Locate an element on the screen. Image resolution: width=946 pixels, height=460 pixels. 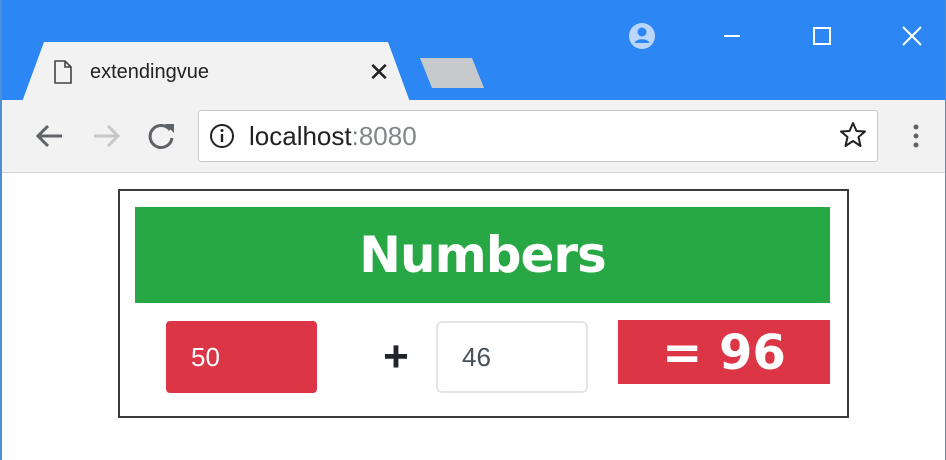
result-display: = 96 is located at coordinates (724, 352).